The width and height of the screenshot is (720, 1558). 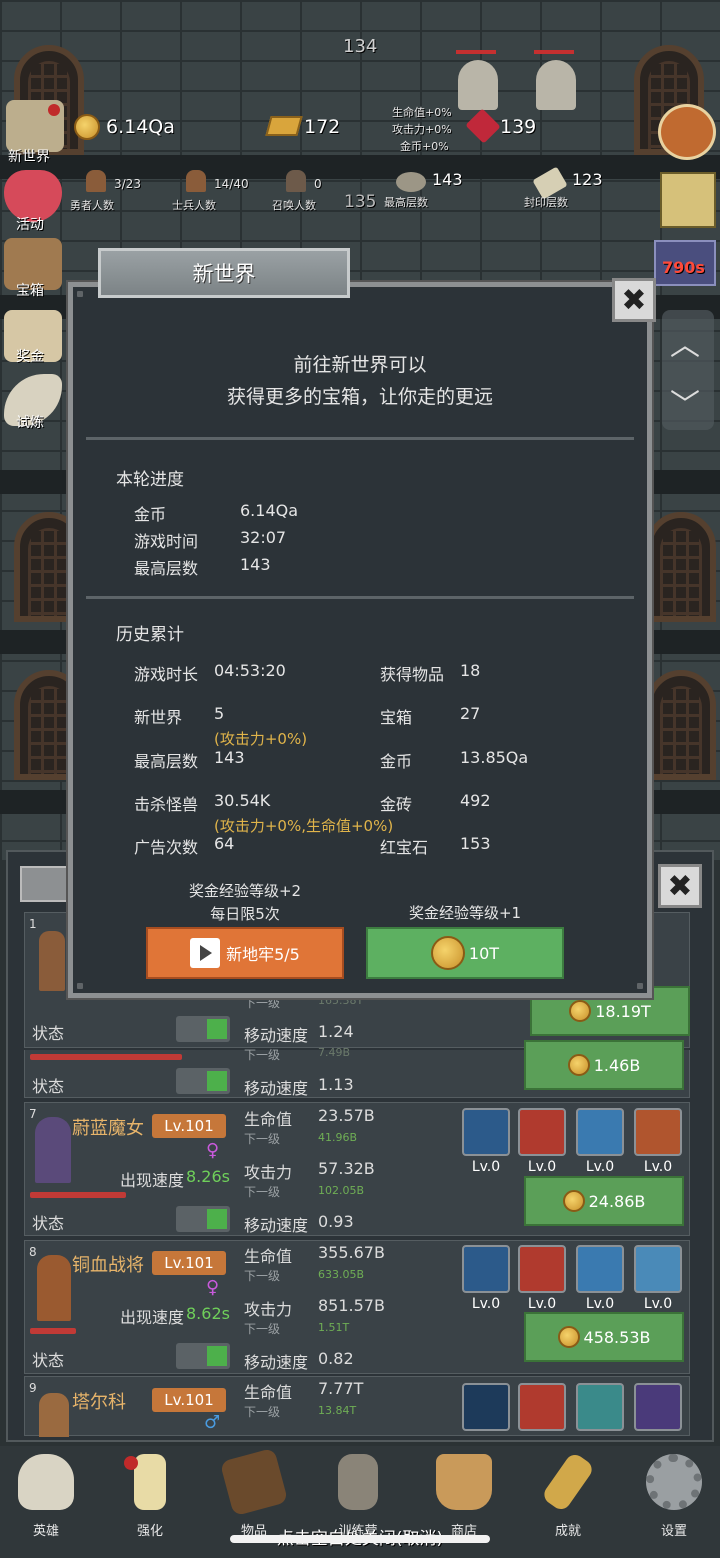 I want to click on round-max-floor-label: 最高层数, so click(x=166, y=568).